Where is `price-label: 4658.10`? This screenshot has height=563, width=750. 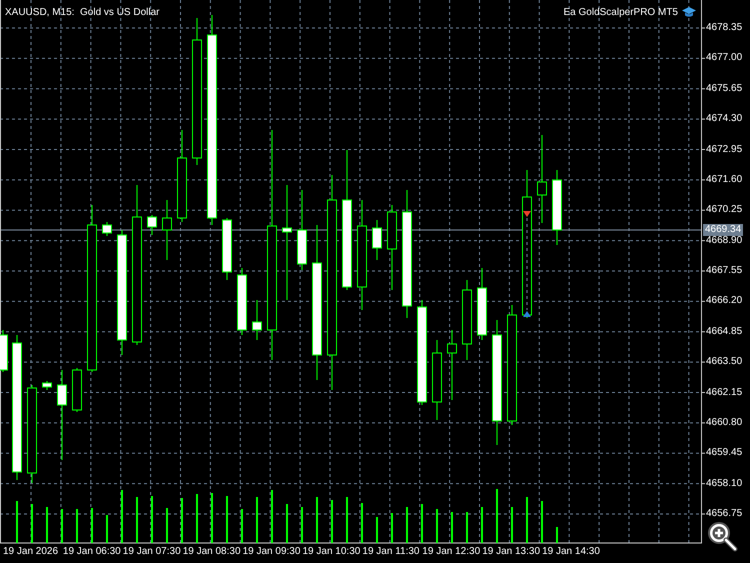
price-label: 4658.10 is located at coordinates (724, 483).